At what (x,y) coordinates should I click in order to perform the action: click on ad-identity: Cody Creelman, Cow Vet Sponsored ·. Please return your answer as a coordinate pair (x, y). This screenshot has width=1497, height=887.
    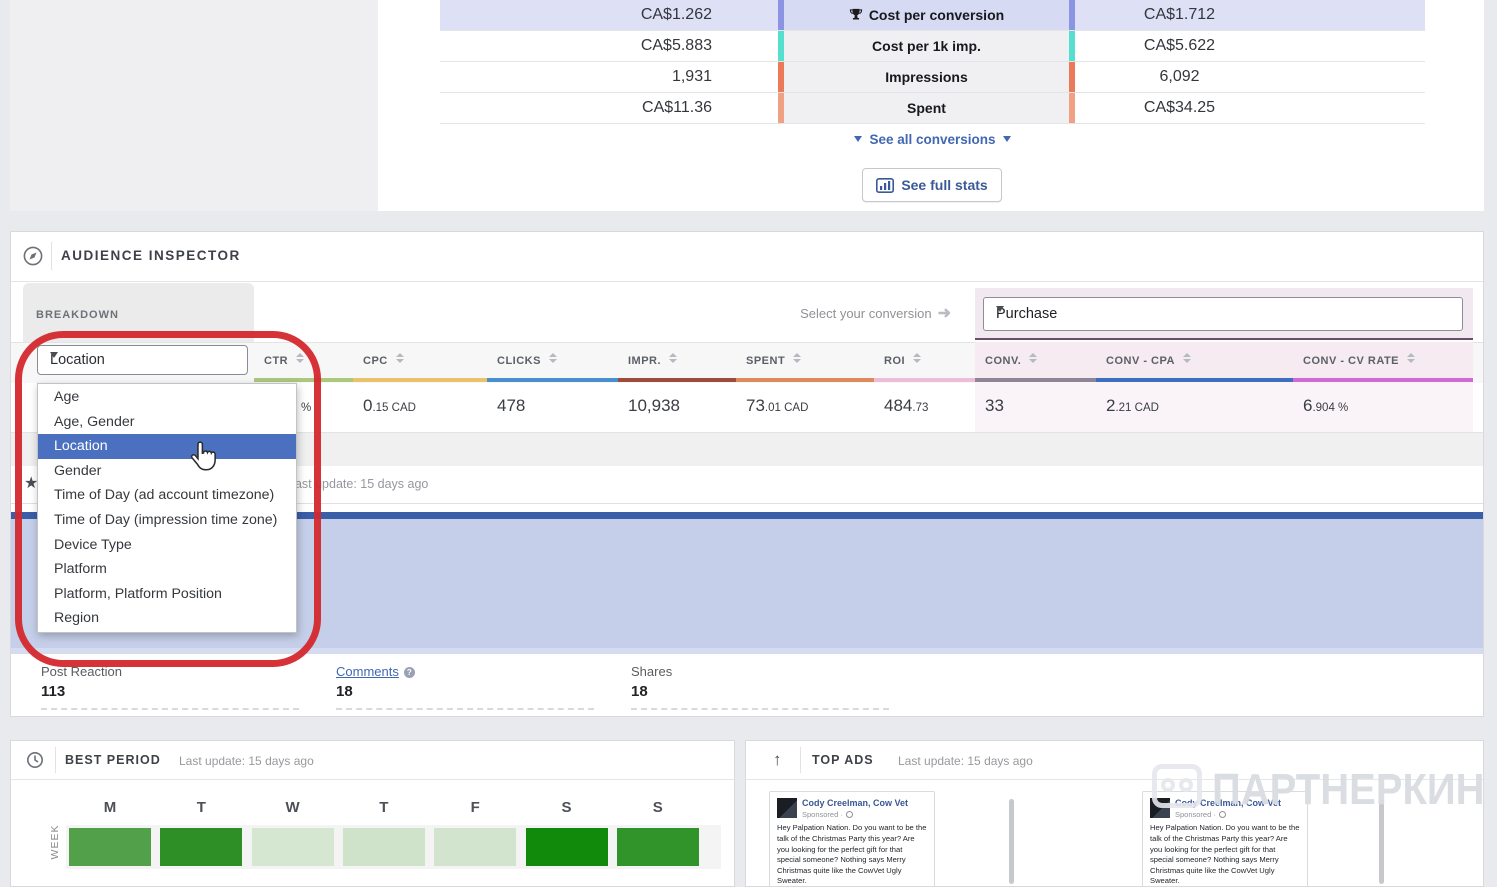
    Looking at the image, I should click on (855, 808).